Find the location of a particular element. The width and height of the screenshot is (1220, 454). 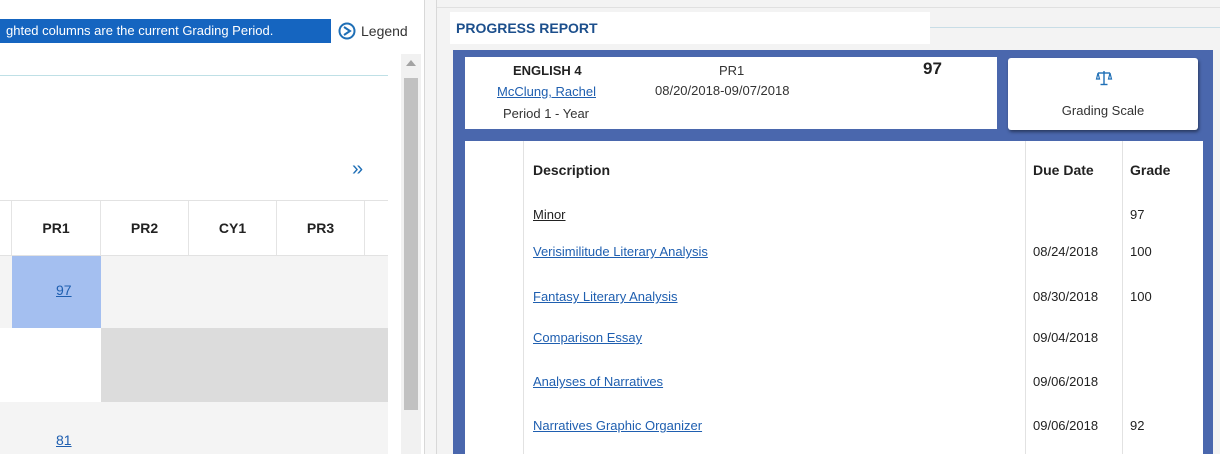

column-header-due-date: Due Date is located at coordinates (1063, 170).